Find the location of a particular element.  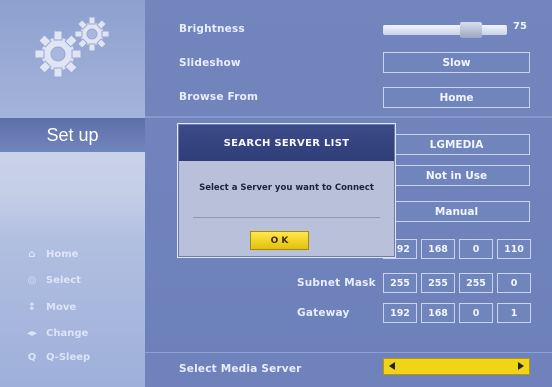

select-icon: ◎ is located at coordinates (32, 280).